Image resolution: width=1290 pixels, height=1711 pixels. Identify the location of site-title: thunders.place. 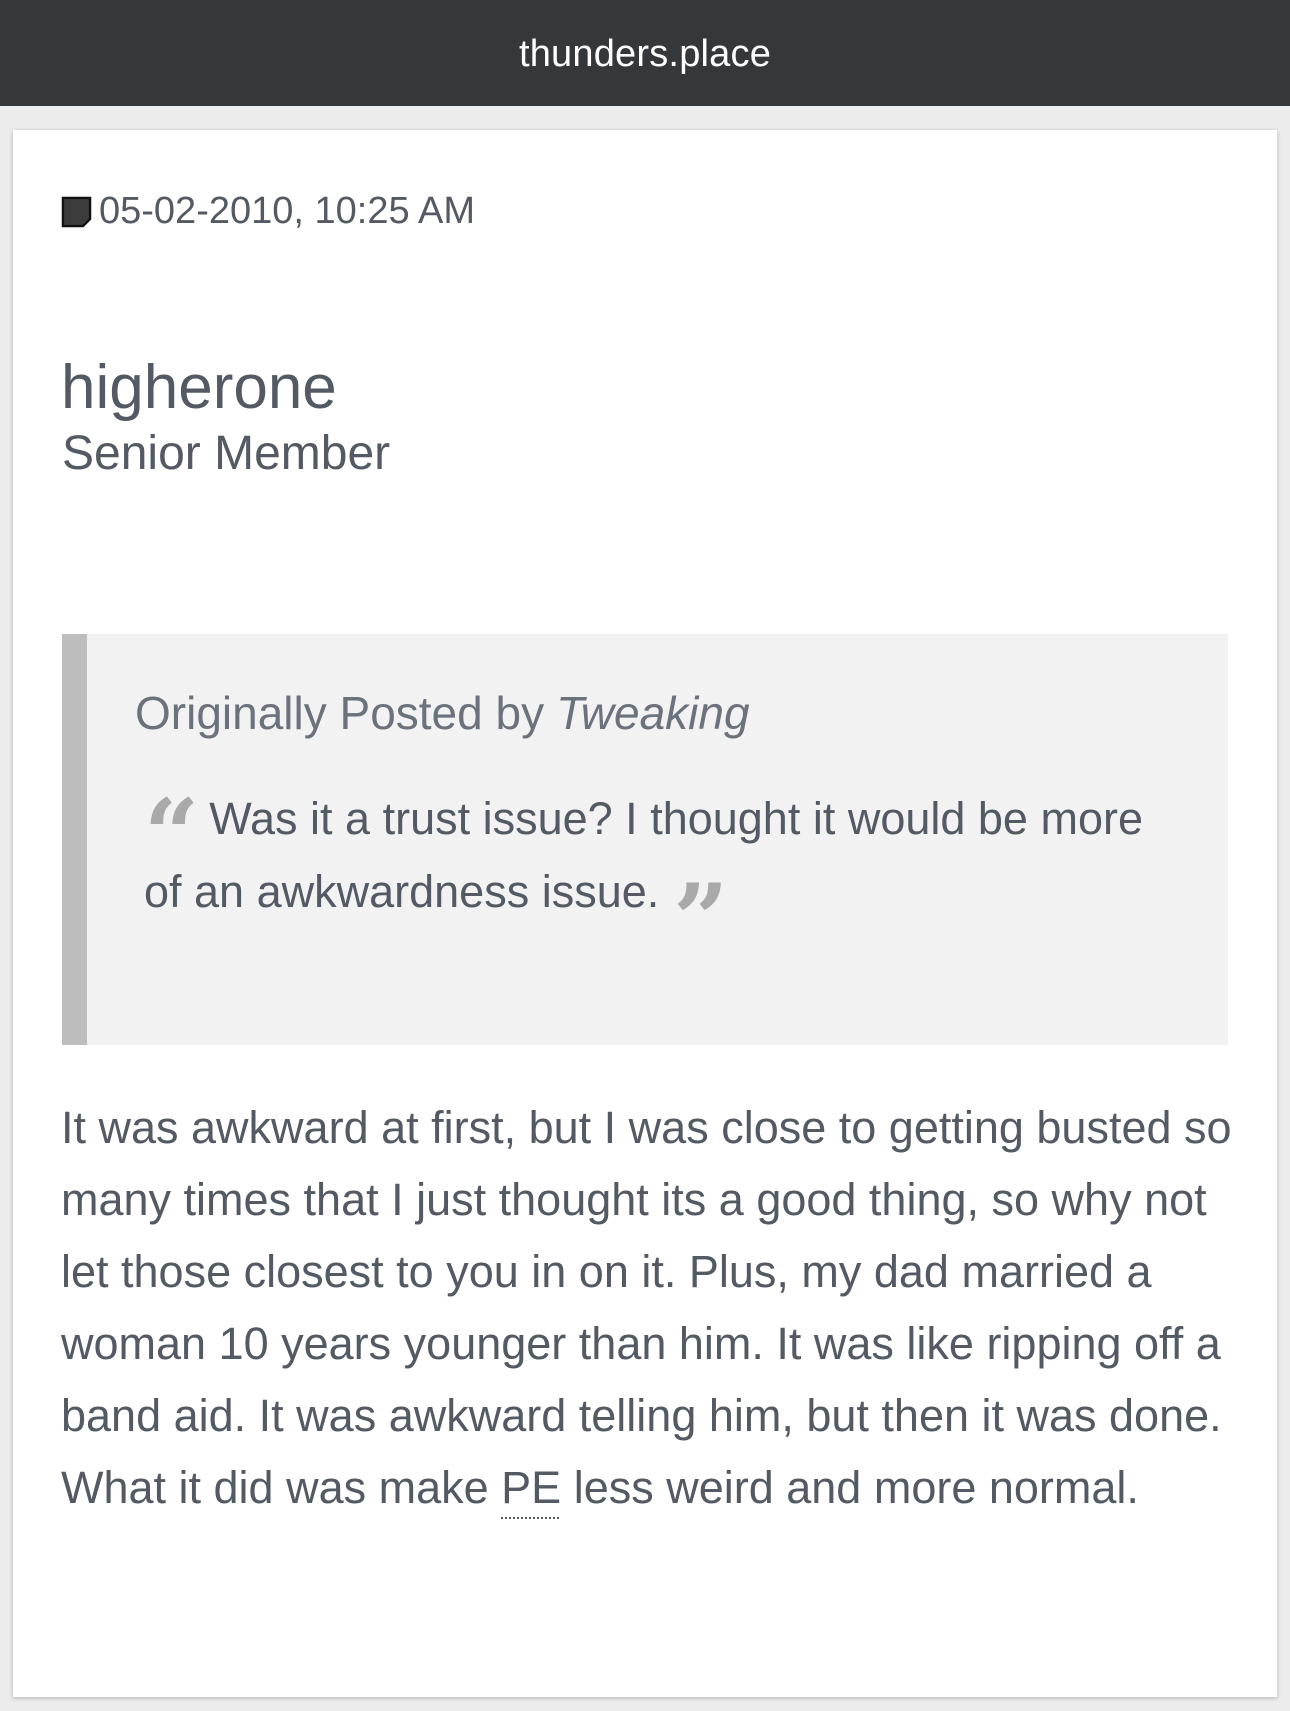
(645, 53).